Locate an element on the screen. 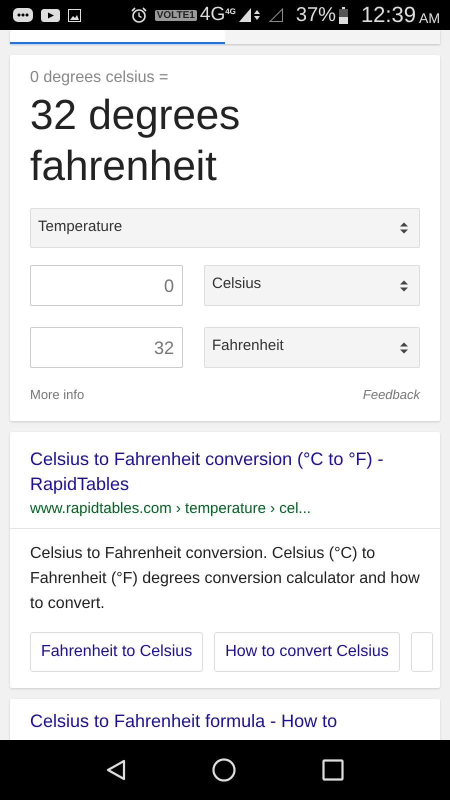 The width and height of the screenshot is (450, 800). message-icon is located at coordinates (23, 15).